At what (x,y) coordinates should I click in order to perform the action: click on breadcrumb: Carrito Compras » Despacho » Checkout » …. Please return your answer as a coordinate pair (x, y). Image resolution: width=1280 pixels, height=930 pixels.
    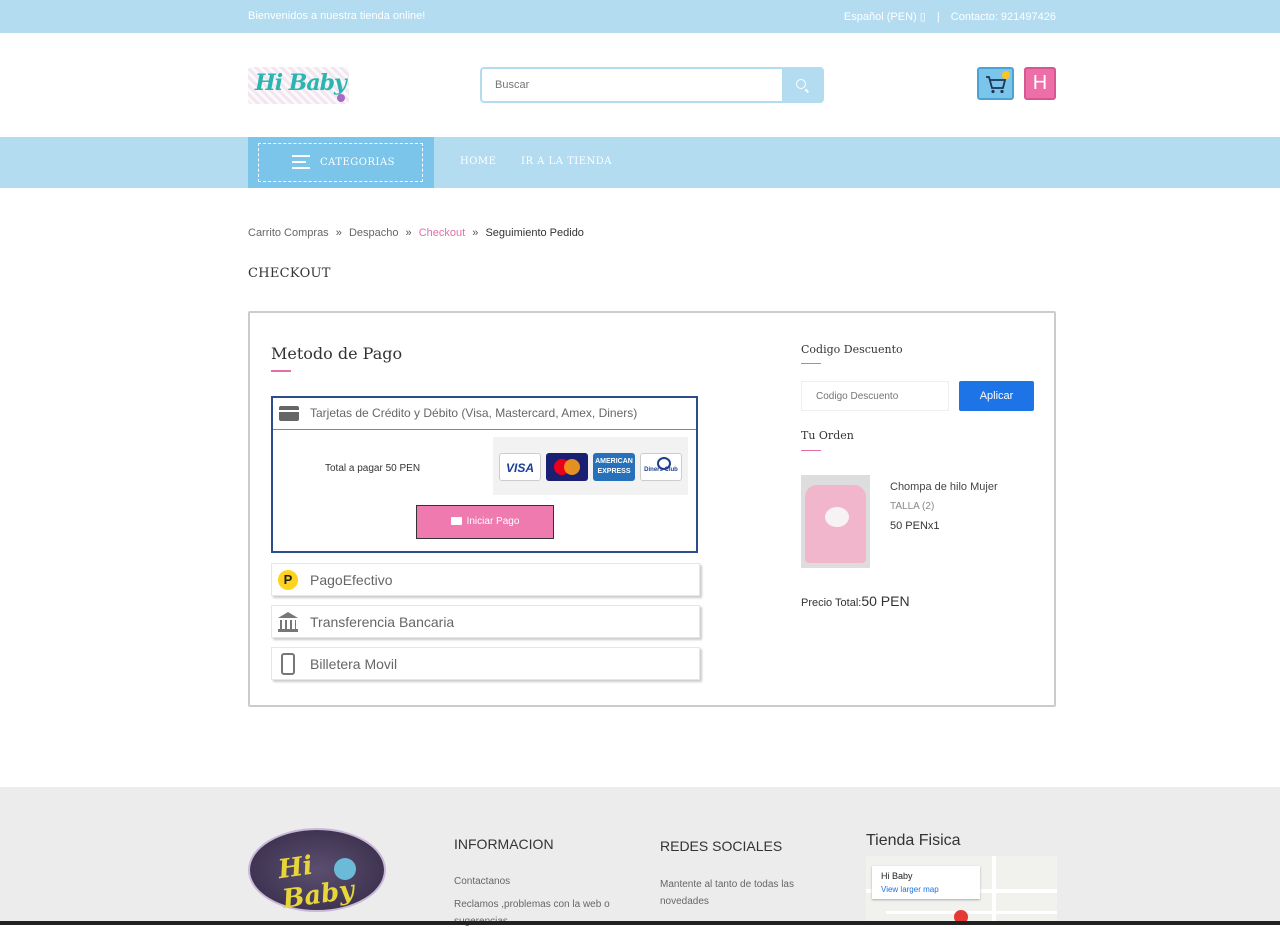
    Looking at the image, I should click on (416, 233).